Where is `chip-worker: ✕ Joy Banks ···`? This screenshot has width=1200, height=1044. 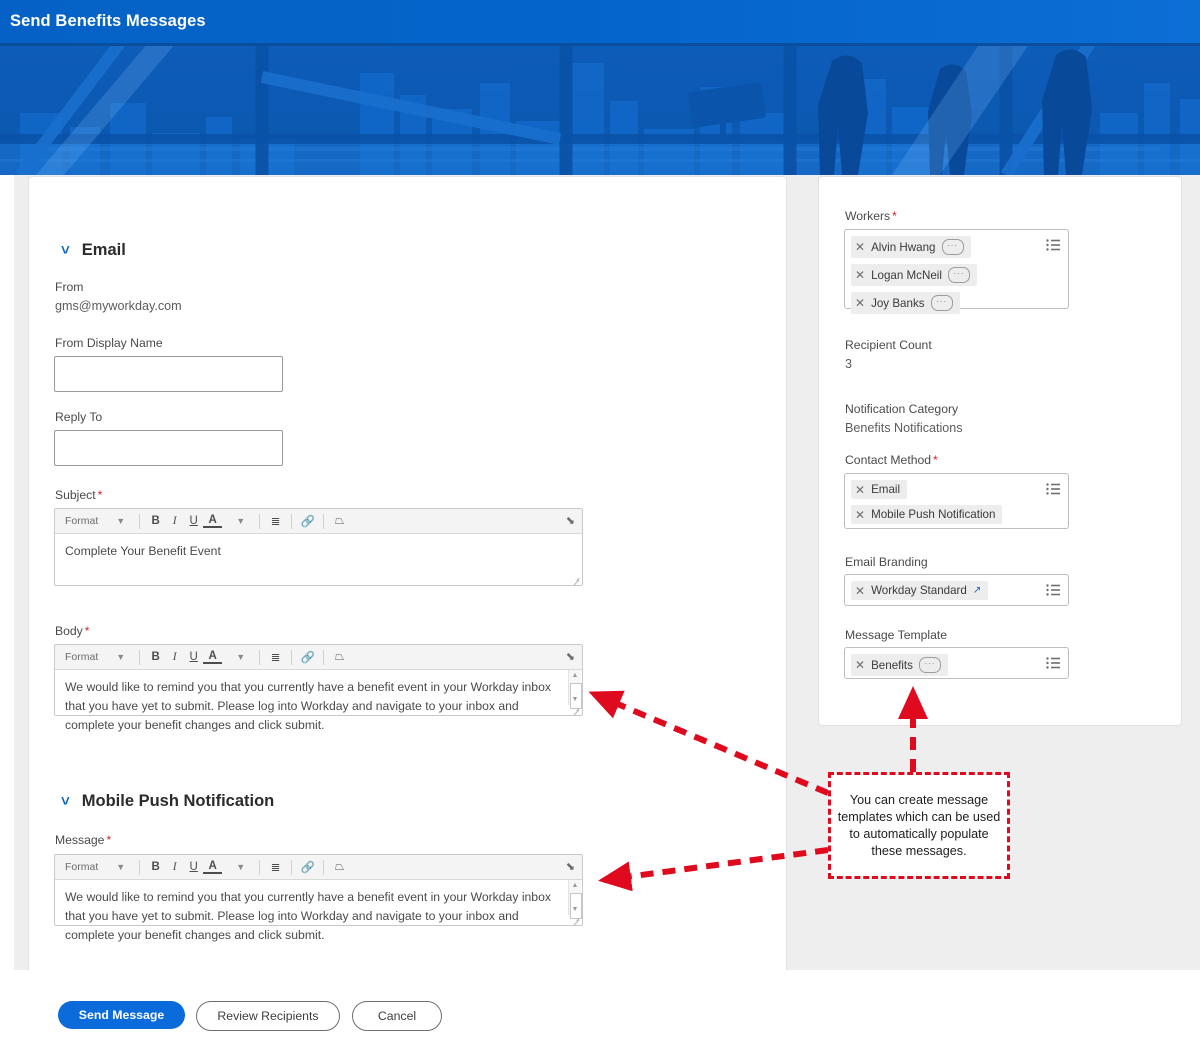
chip-worker: ✕ Joy Banks ··· is located at coordinates (905, 303).